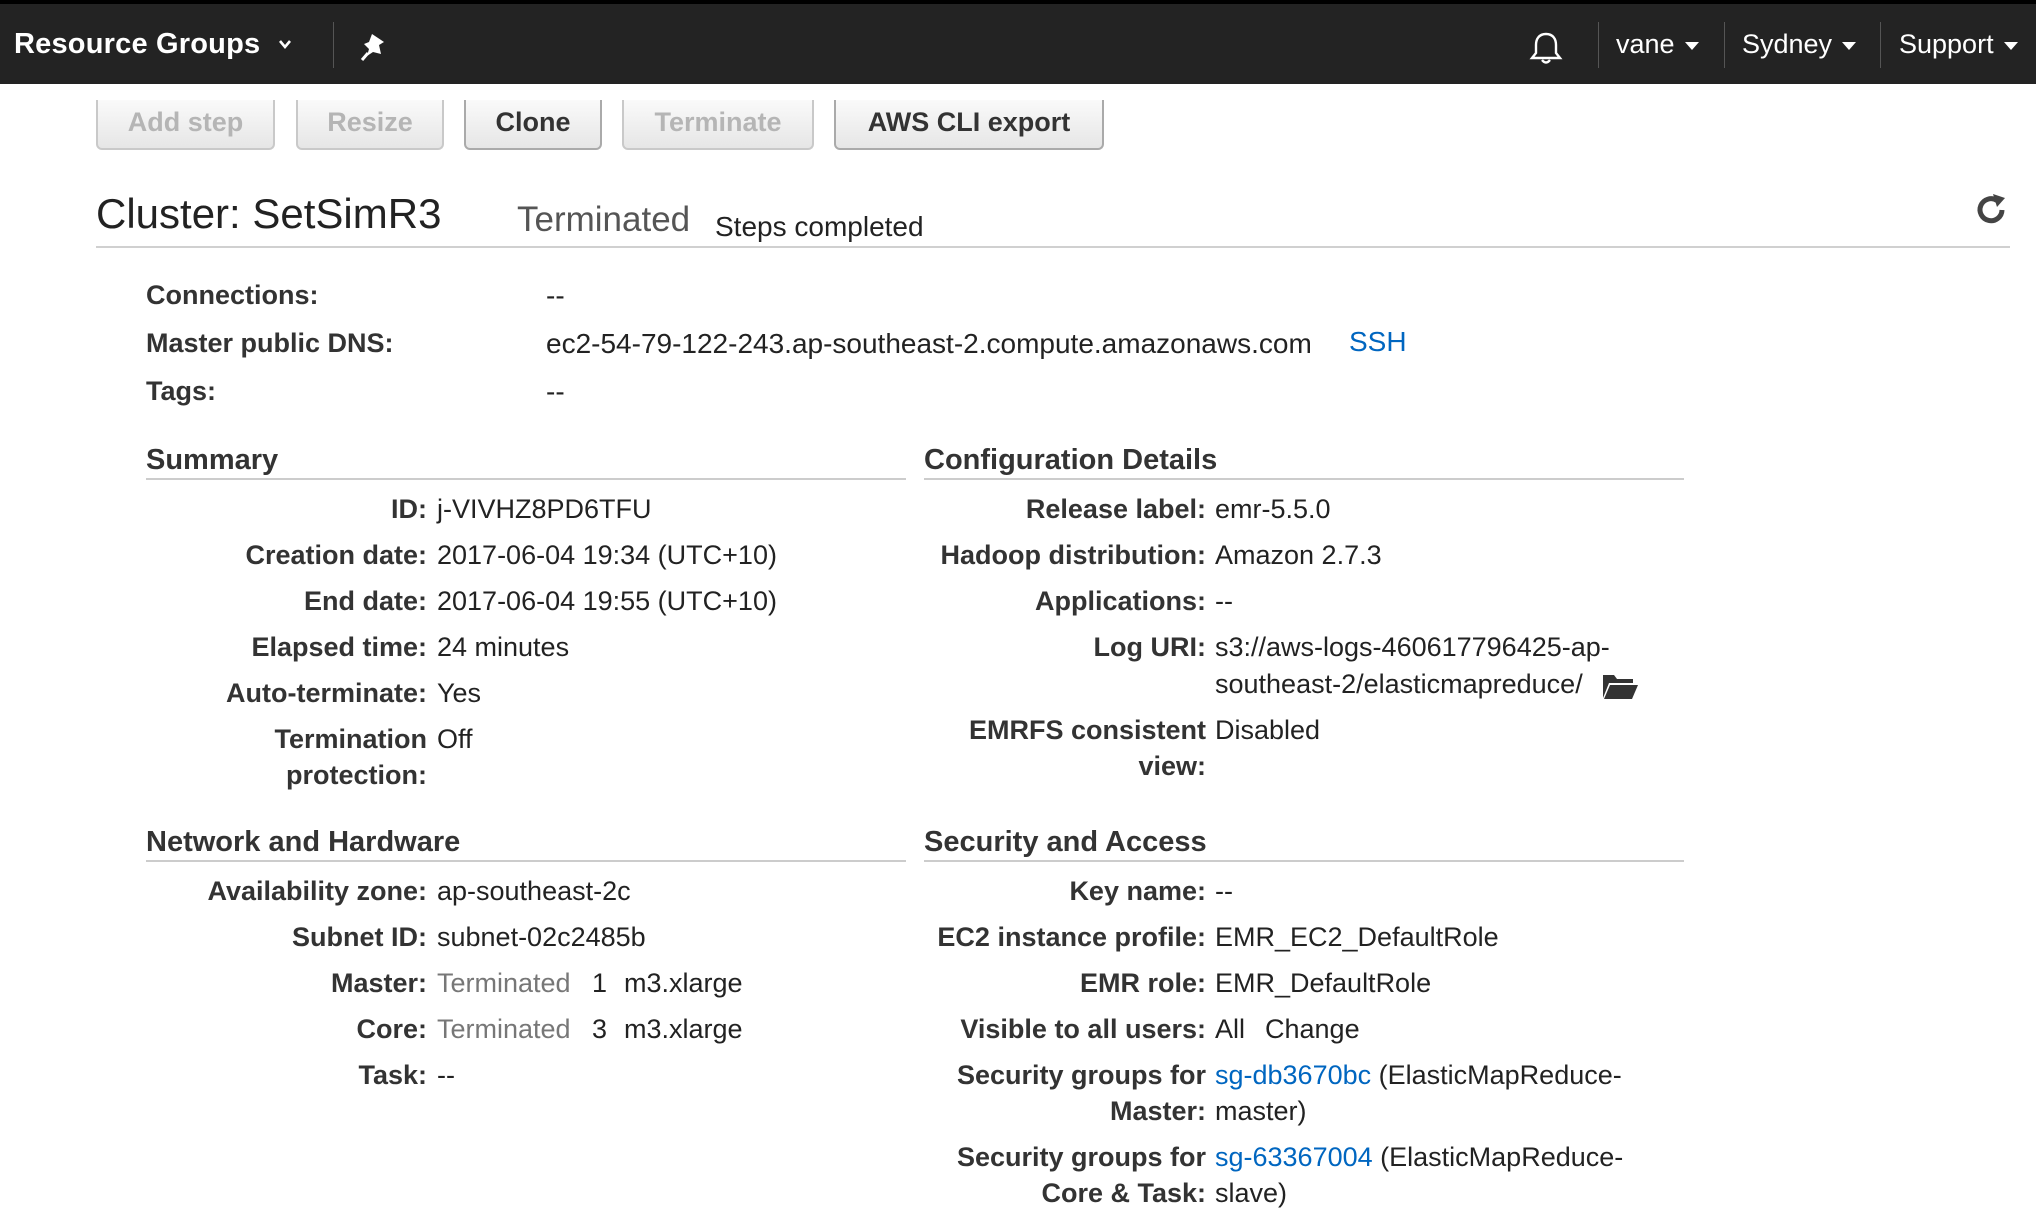  I want to click on configuration-details-title: Configuration Details, so click(1071, 460).